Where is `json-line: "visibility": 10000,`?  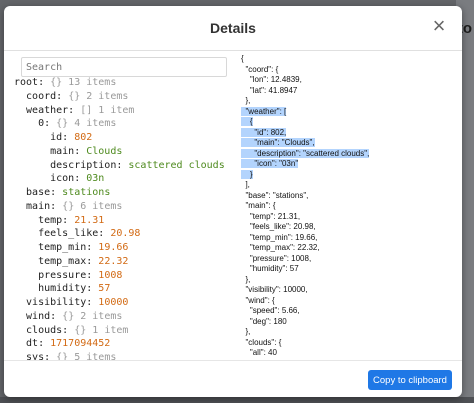 json-line: "visibility": 10000, is located at coordinates (274, 289).